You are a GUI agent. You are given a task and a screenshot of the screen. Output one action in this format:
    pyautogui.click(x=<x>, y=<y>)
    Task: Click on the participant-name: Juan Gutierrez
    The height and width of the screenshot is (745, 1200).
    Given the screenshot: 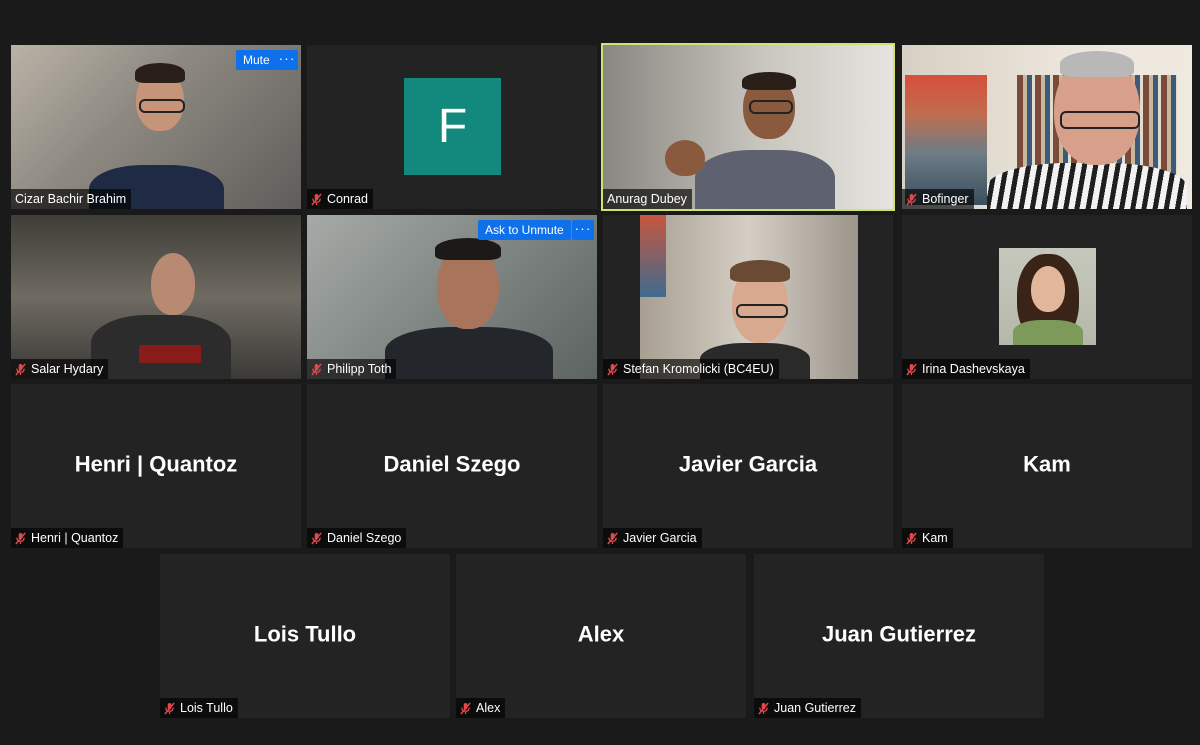 What is the action you would take?
    pyautogui.click(x=815, y=708)
    